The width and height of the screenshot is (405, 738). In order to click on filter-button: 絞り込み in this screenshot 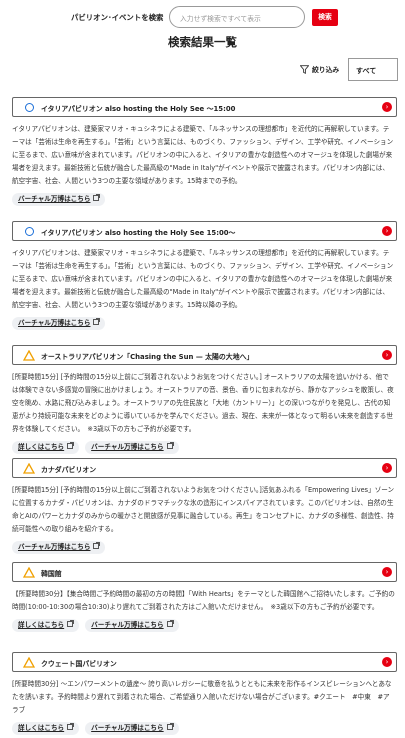, I will do `click(319, 69)`.